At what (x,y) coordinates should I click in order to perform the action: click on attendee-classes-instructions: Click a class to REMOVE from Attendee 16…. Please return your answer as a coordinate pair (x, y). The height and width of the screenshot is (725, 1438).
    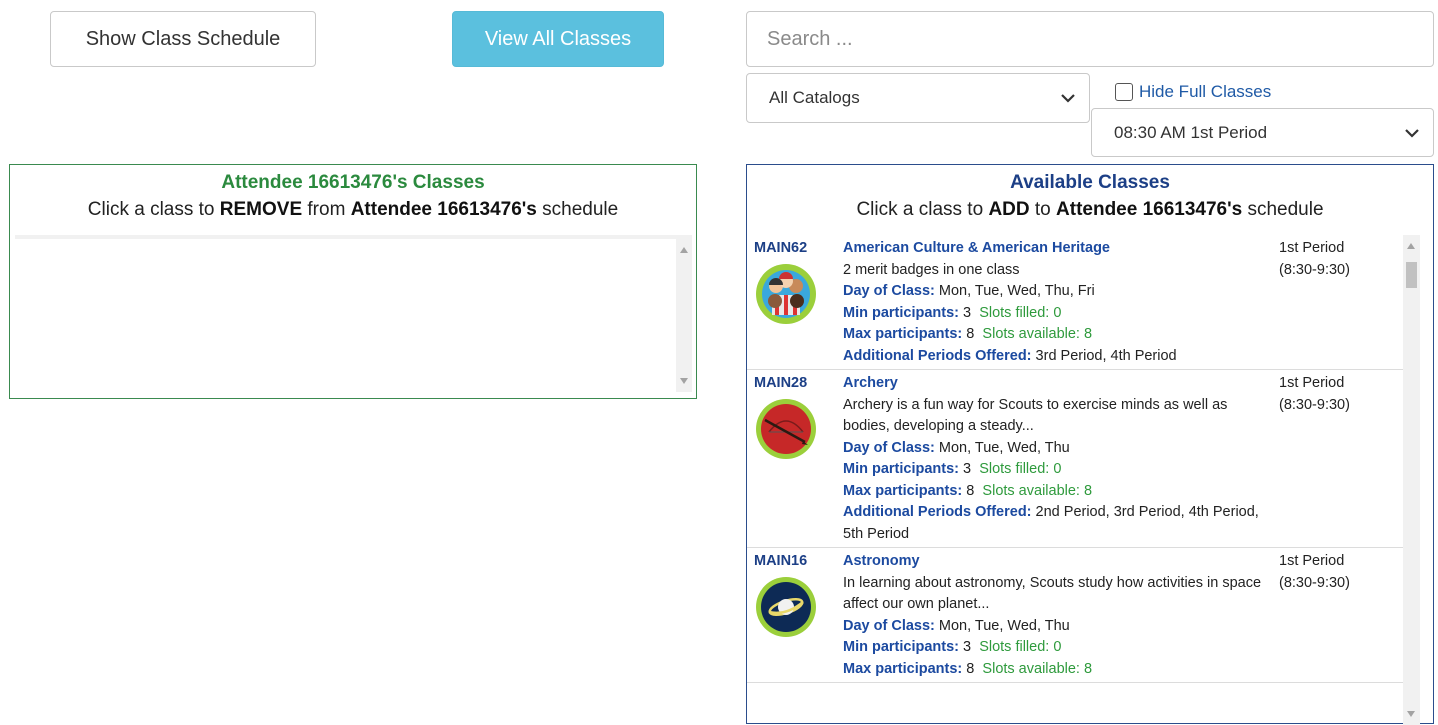
    Looking at the image, I should click on (353, 210).